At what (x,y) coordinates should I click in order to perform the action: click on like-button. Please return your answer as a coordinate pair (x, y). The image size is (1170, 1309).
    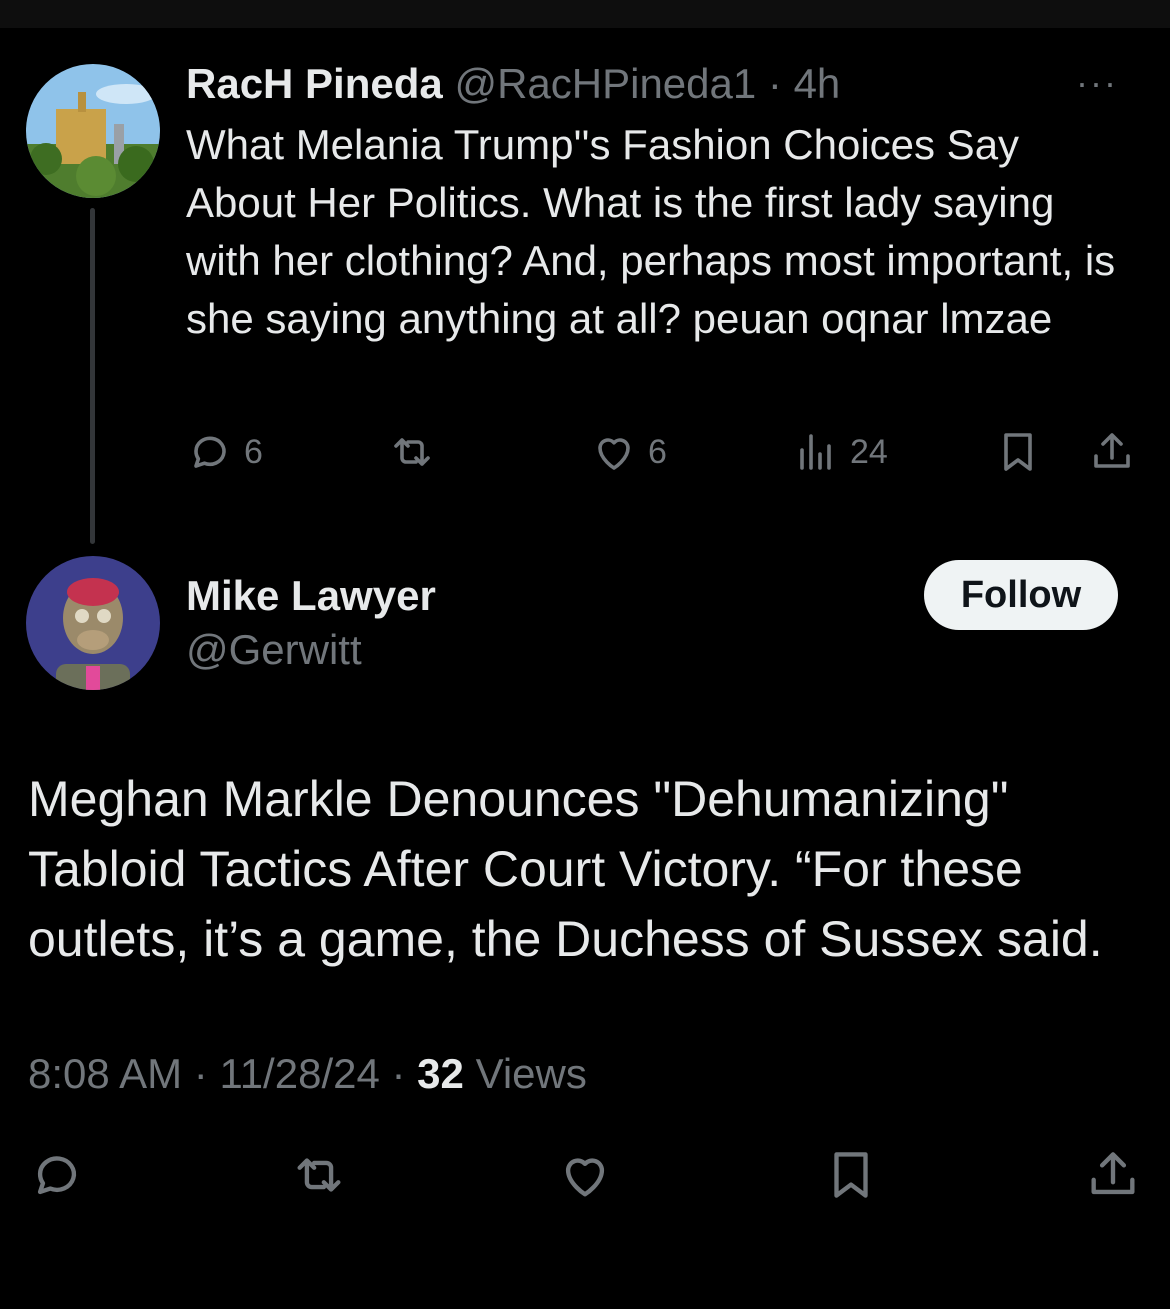
    Looking at the image, I should click on (585, 1175).